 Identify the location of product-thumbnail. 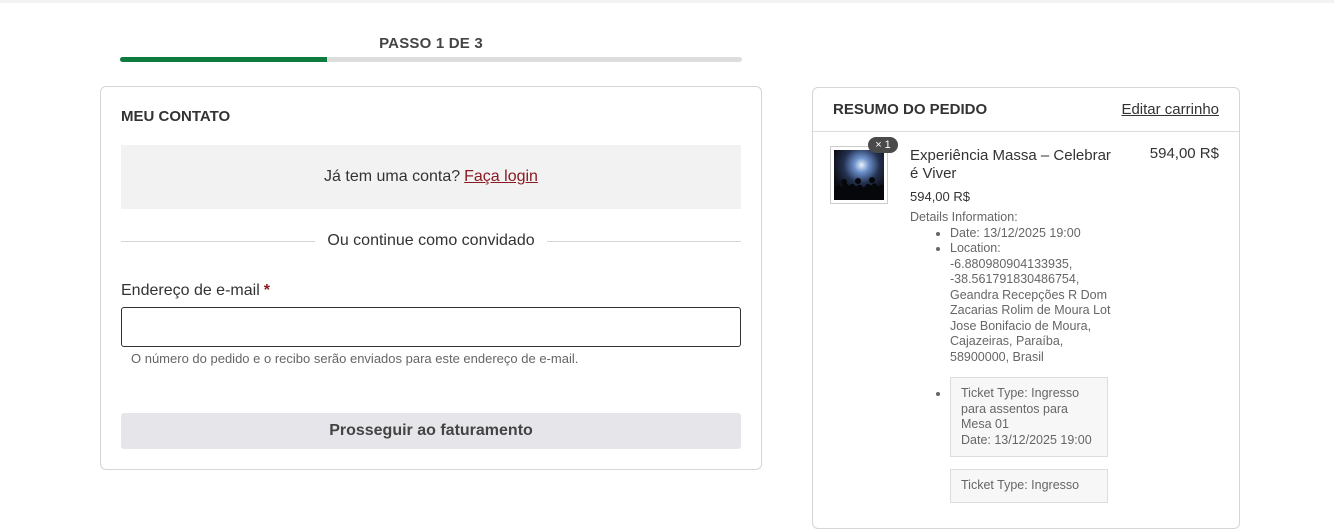
(859, 175).